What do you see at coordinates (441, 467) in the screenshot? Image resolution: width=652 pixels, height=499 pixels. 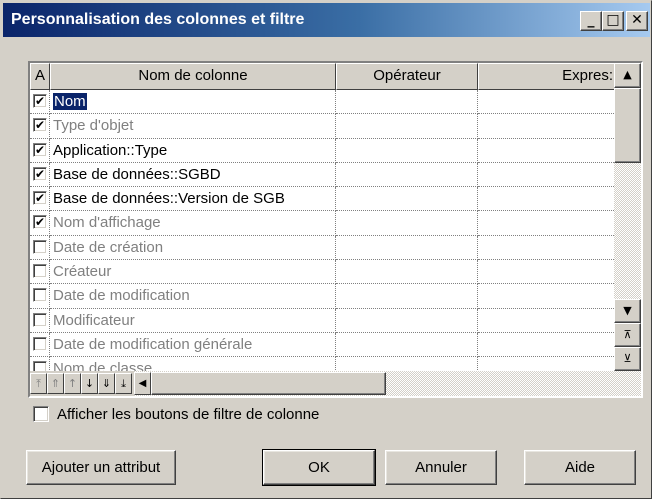 I see `cancel-button: Annuler` at bounding box center [441, 467].